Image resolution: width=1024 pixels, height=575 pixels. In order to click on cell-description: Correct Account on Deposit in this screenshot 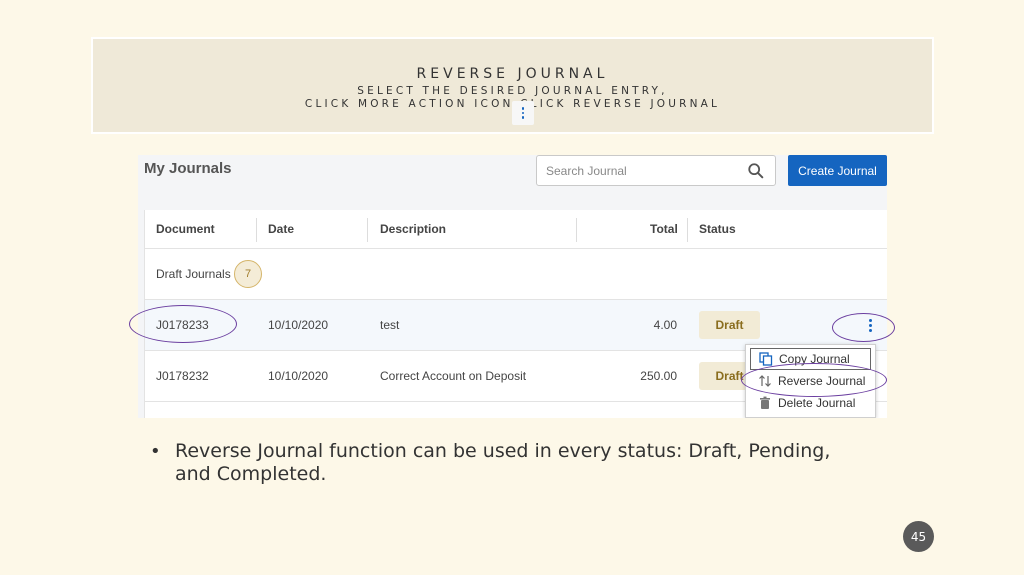, I will do `click(453, 376)`.